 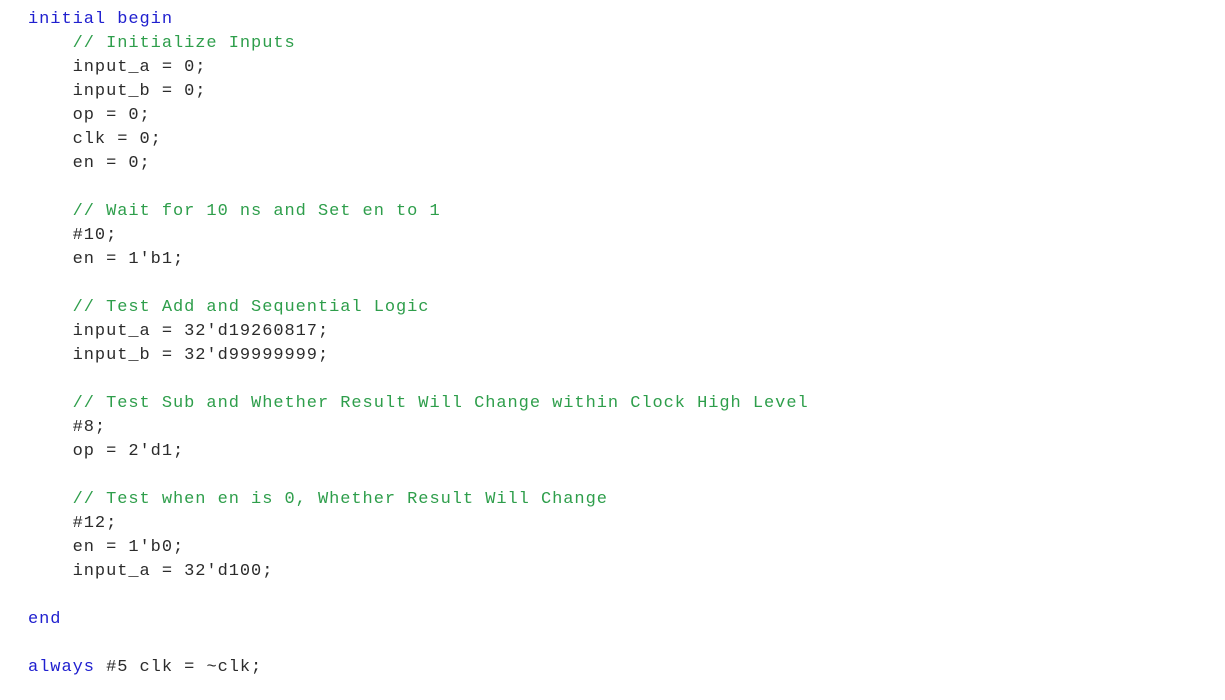 What do you see at coordinates (612, 548) in the screenshot?
I see `code-line: en = 1'b0;` at bounding box center [612, 548].